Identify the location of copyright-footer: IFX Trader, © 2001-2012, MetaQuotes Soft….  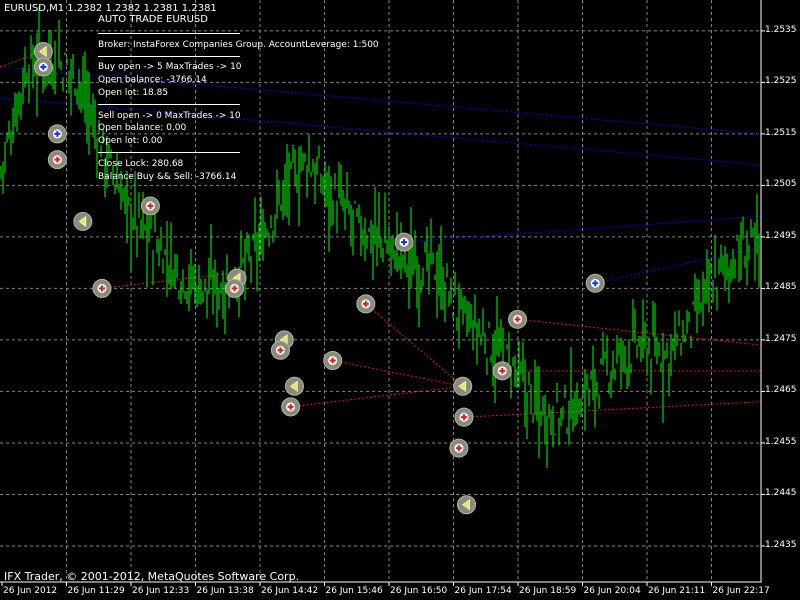
(152, 576).